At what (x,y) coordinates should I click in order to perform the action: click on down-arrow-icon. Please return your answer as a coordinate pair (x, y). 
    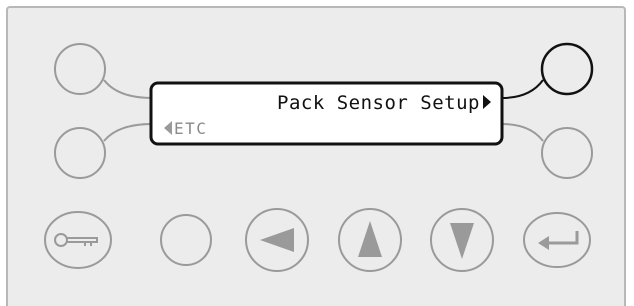
    Looking at the image, I should click on (462, 241).